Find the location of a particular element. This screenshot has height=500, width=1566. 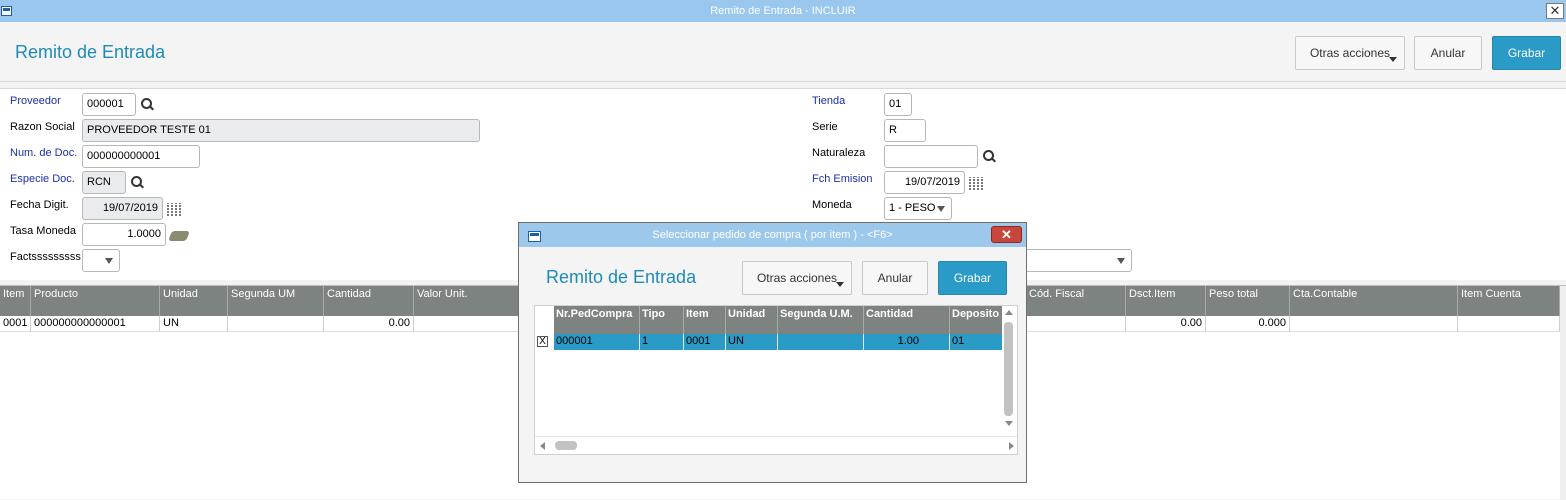

col-deposito: Deposito is located at coordinates (977, 320).